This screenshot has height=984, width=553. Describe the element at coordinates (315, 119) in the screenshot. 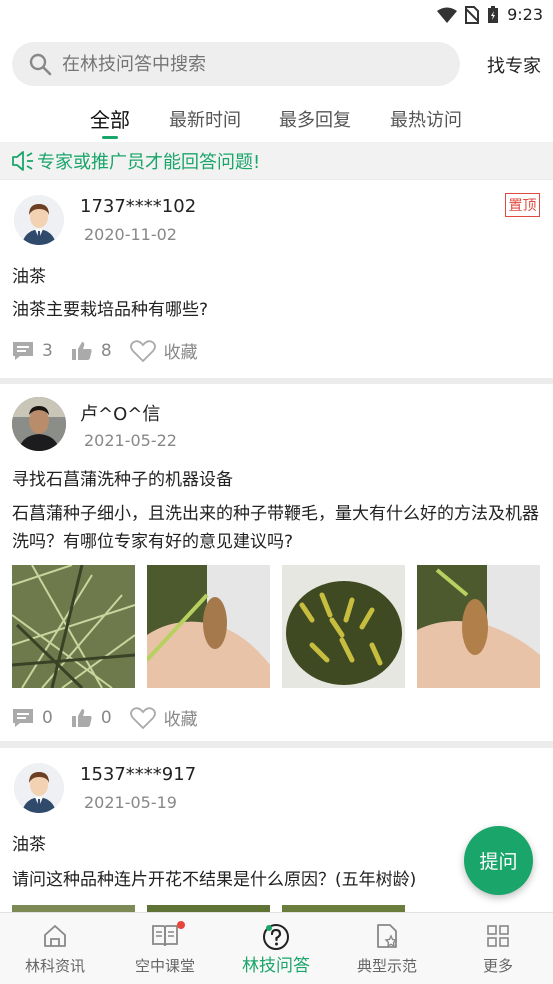

I see `tab-most-replies: 最多回复` at that location.